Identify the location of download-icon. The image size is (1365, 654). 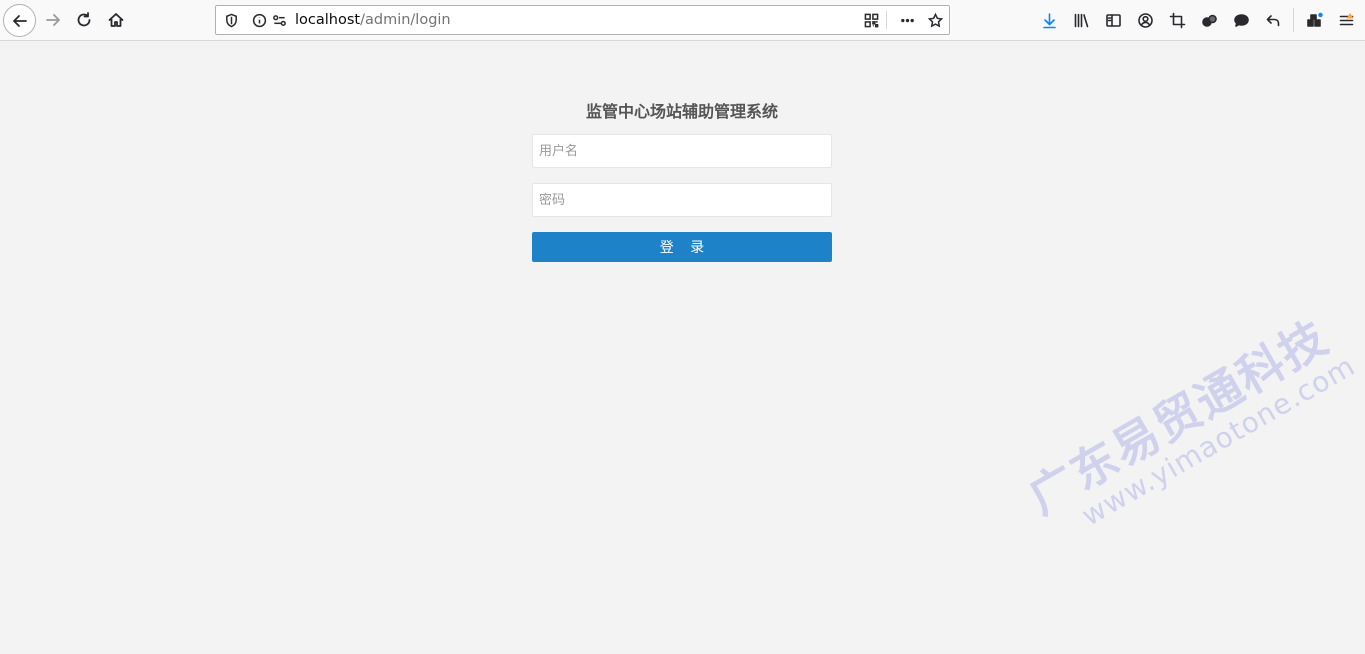
(1049, 20).